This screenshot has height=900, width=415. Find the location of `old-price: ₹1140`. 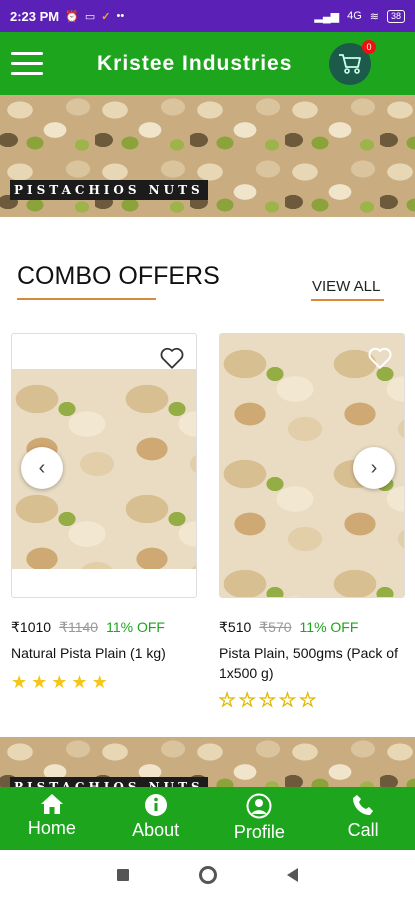

old-price: ₹1140 is located at coordinates (79, 627).